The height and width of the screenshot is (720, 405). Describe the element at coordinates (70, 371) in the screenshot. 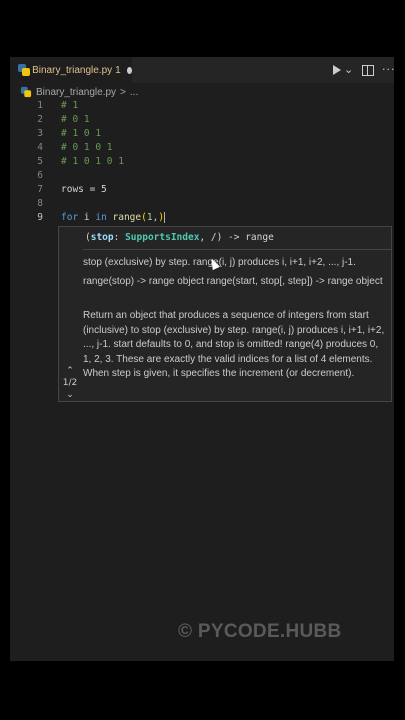

I see `previous-overload-icon: ⌃` at that location.